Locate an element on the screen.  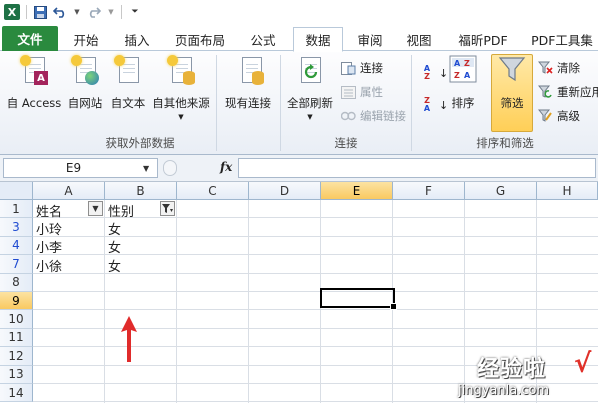
row-header-3: 3 is located at coordinates (16, 227).